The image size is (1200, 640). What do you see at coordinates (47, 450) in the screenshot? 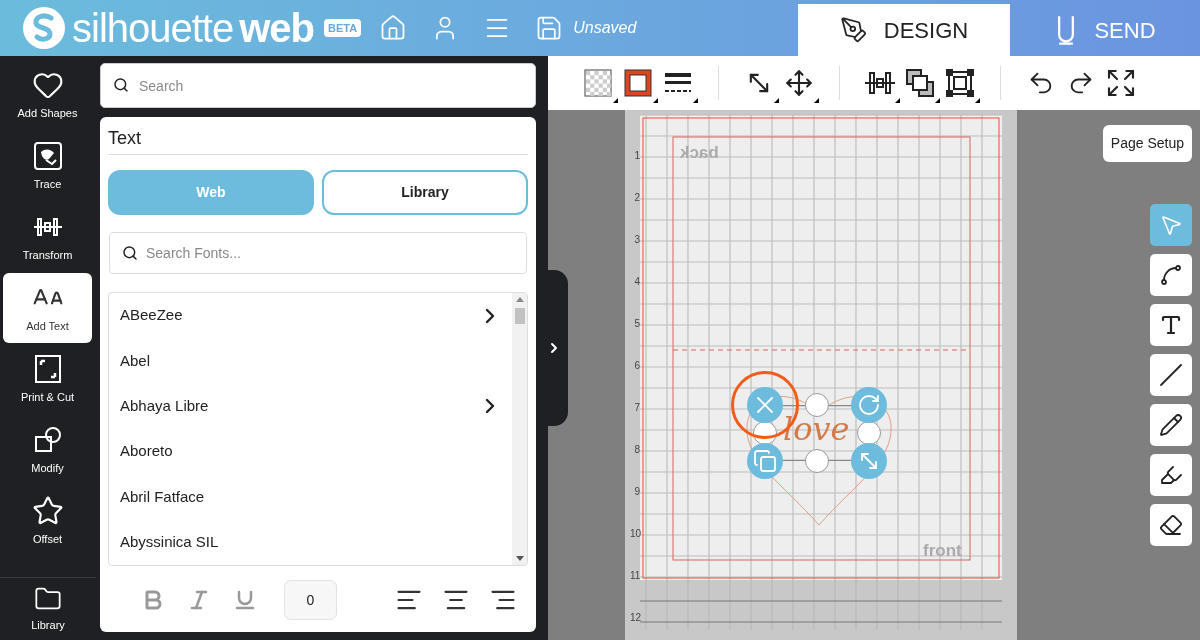
I see `sidebar-item: Modify` at bounding box center [47, 450].